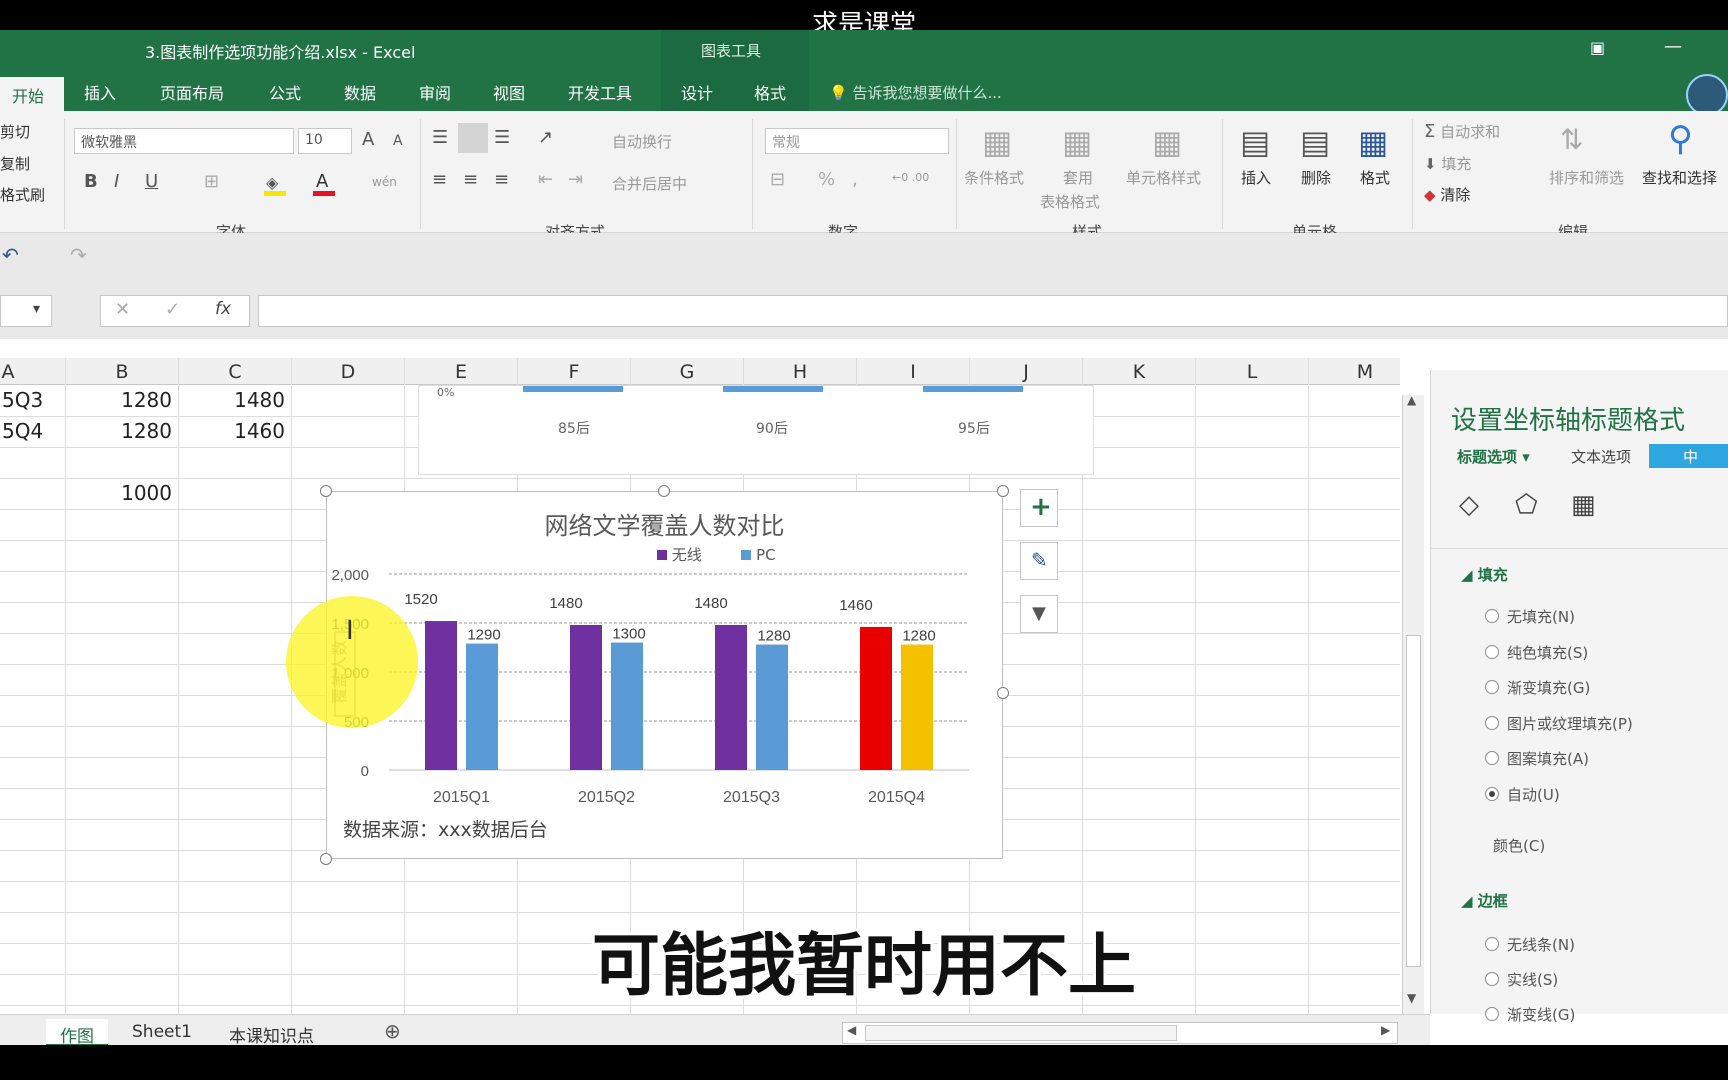 The height and width of the screenshot is (1080, 1728). Describe the element at coordinates (235, 372) in the screenshot. I see `column-header-c: C` at that location.